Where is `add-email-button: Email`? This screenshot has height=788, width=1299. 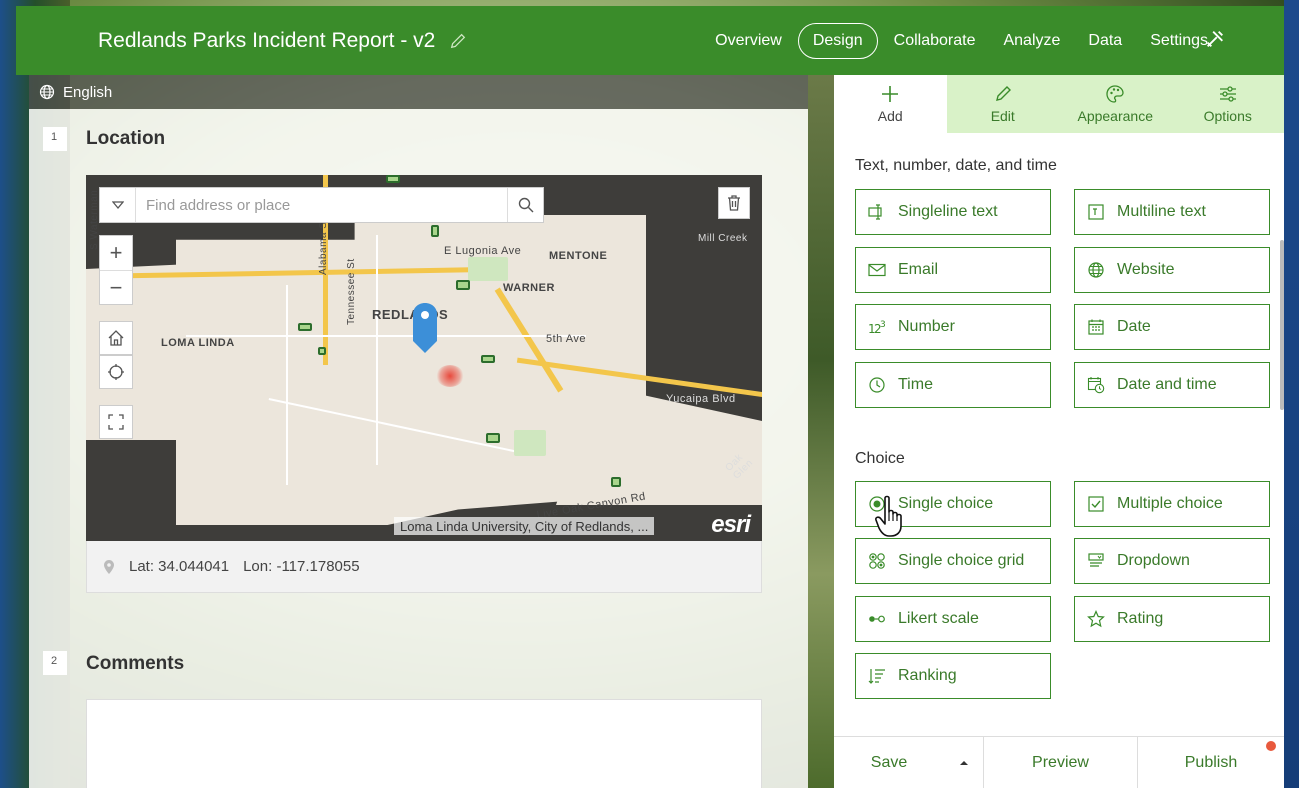
add-email-button: Email is located at coordinates (953, 270).